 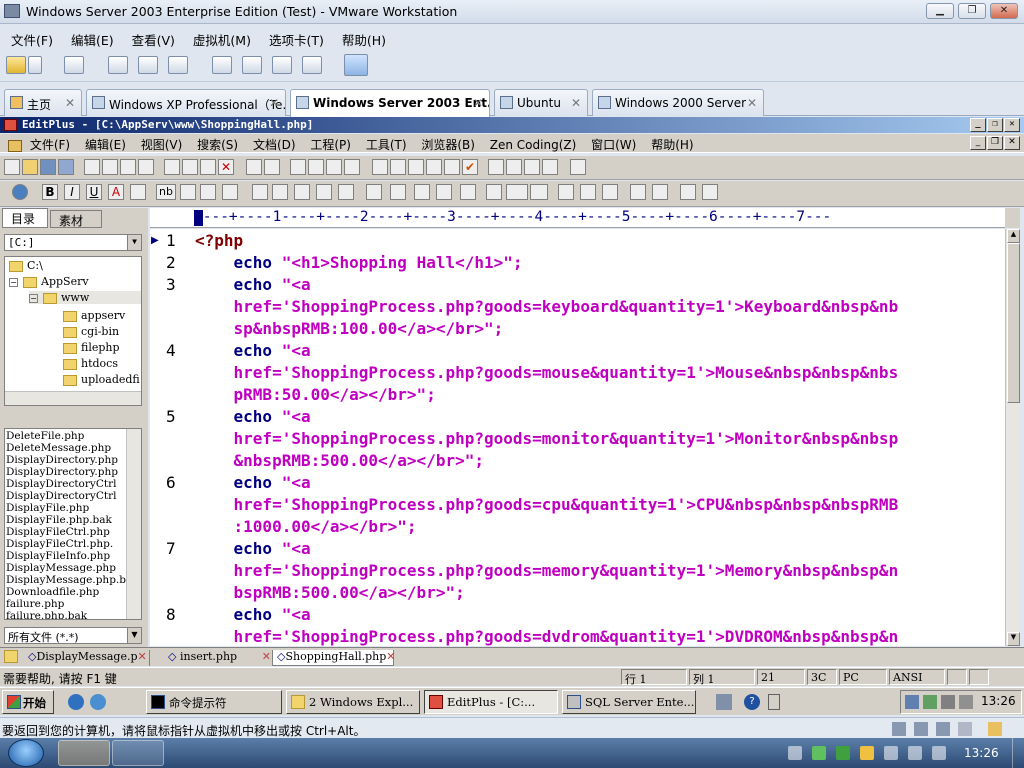 What do you see at coordinates (254, 167) in the screenshot?
I see `undo-icon` at bounding box center [254, 167].